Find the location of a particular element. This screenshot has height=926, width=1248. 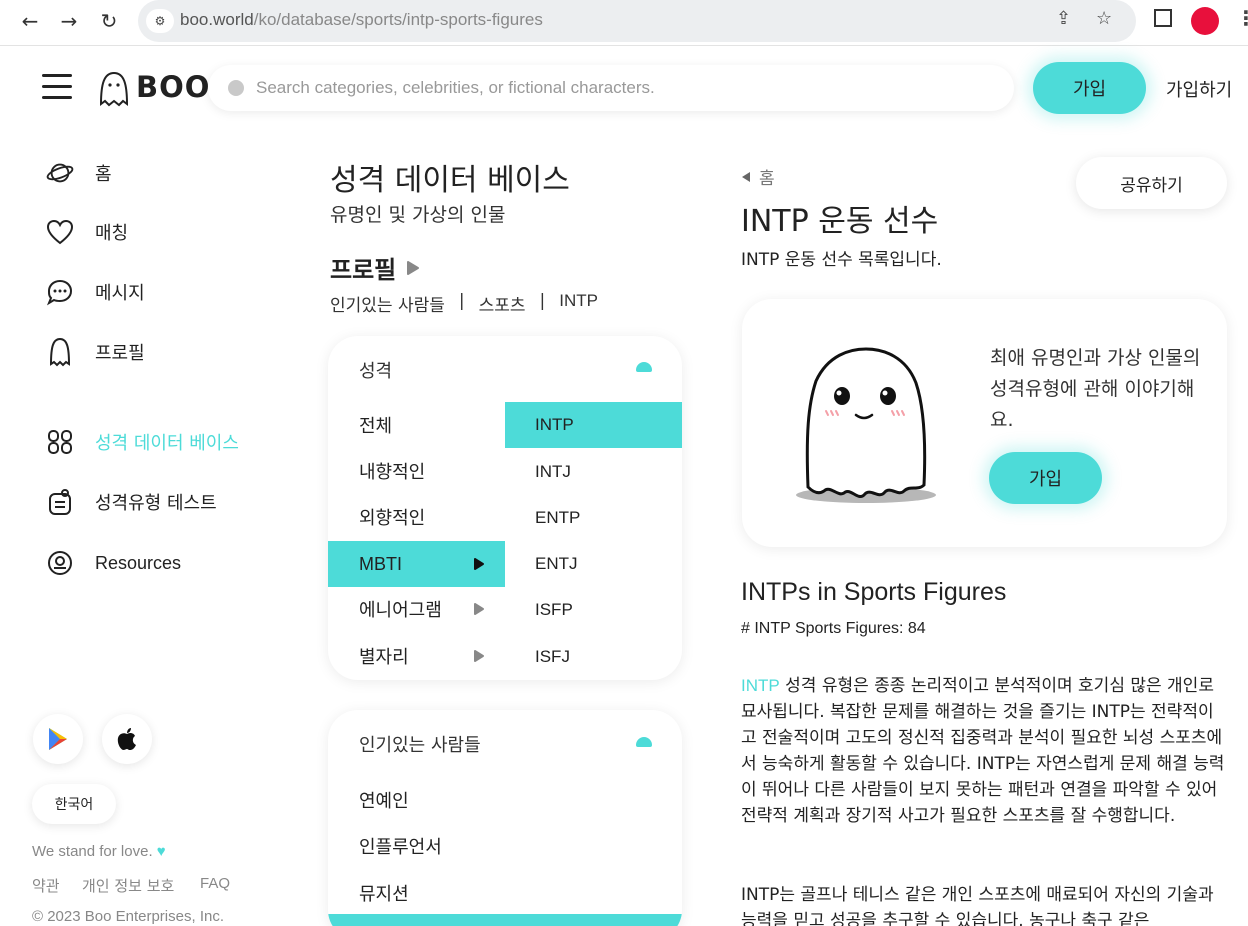

category-label: MBTI is located at coordinates (380, 563).